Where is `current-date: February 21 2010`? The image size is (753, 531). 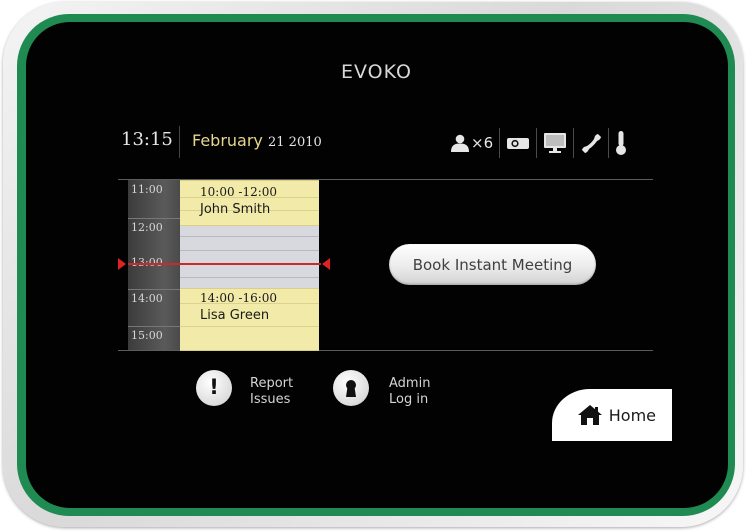
current-date: February 21 2010 is located at coordinates (257, 140).